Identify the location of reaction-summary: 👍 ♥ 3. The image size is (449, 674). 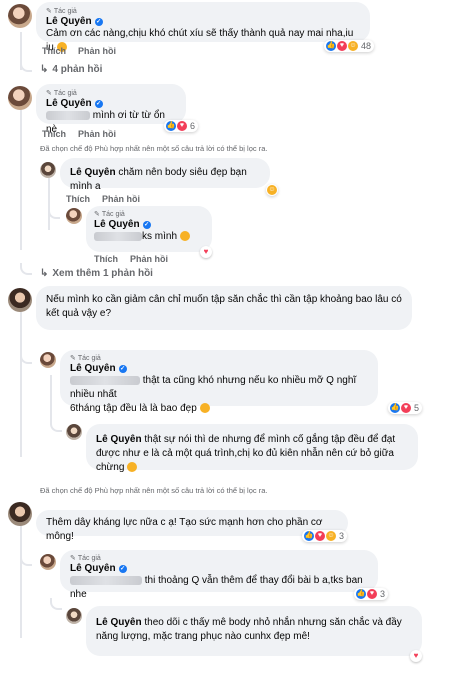
(371, 594).